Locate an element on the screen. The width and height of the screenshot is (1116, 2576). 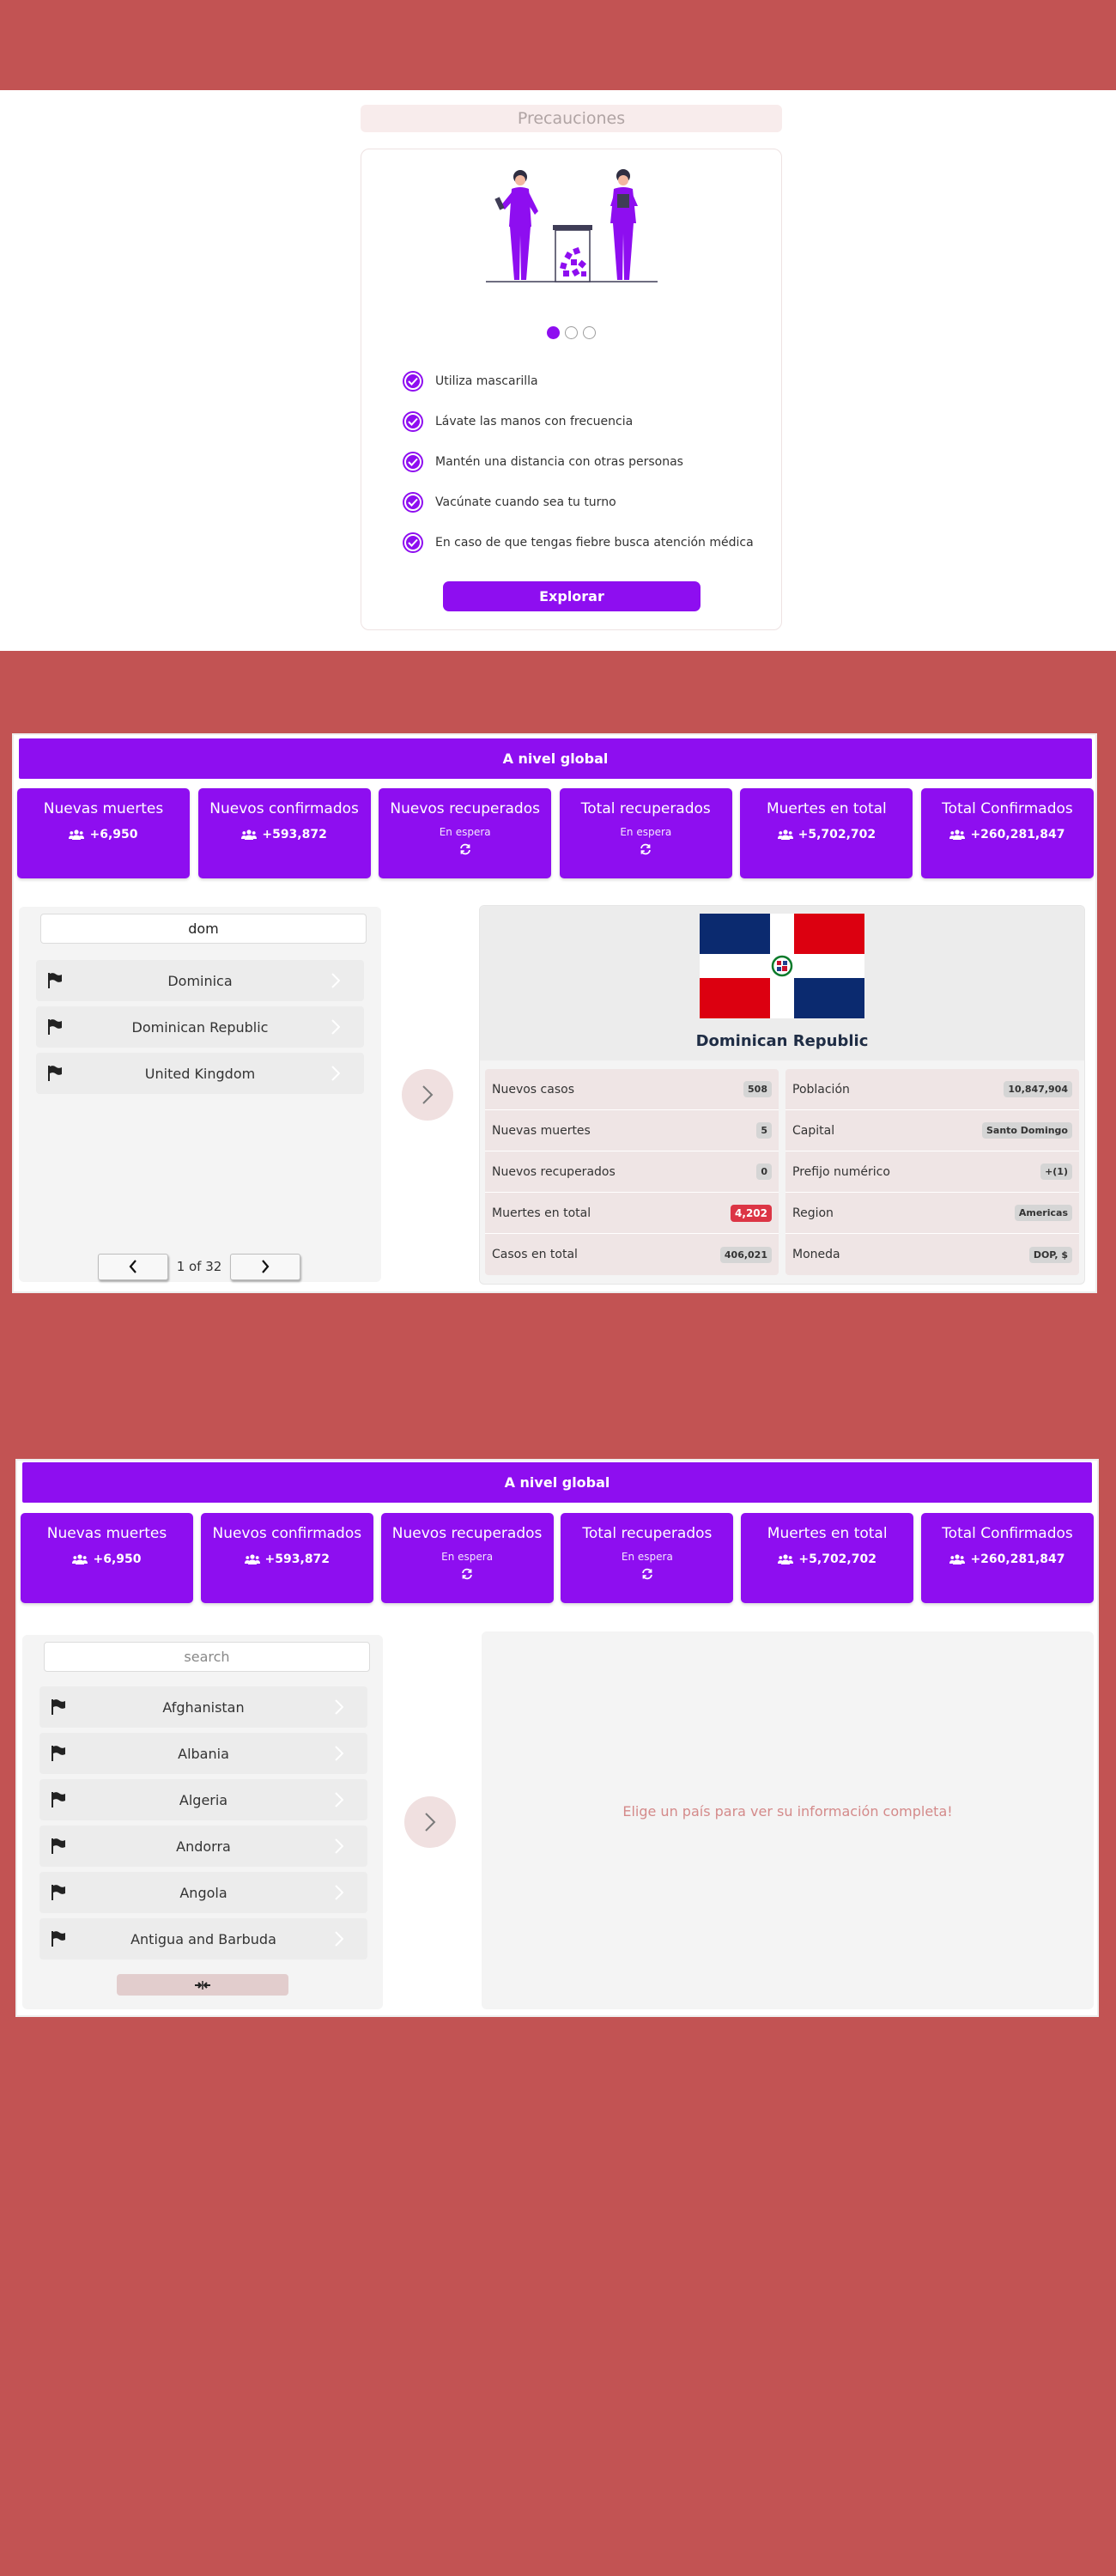
flag-area: Dominican Republic is located at coordinates (782, 983).